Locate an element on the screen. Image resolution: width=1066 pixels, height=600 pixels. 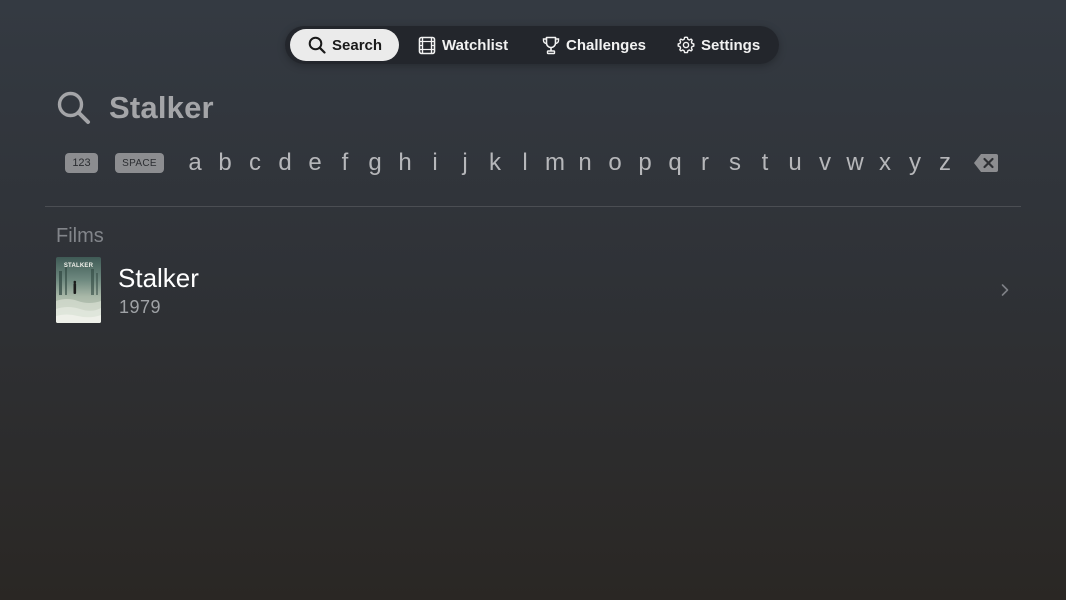
letter-key-b: b is located at coordinates (225, 163).